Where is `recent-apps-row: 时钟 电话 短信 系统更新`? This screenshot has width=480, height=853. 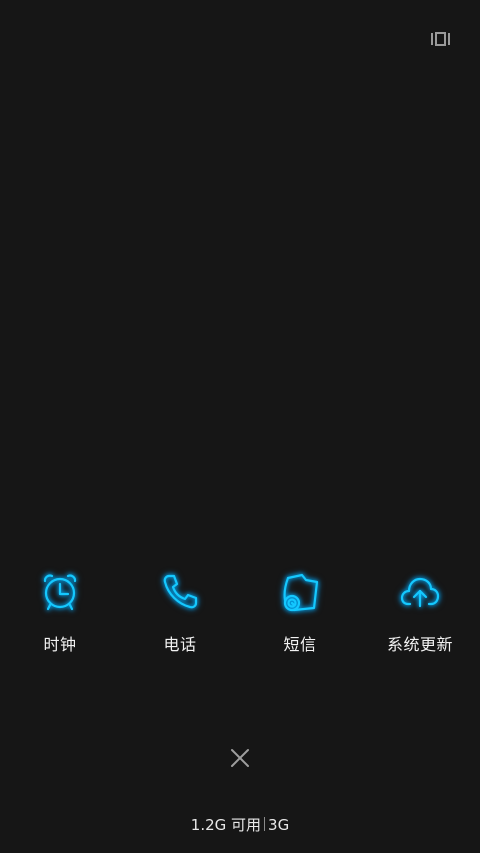 recent-apps-row: 时钟 电话 短信 系统更新 is located at coordinates (240, 616).